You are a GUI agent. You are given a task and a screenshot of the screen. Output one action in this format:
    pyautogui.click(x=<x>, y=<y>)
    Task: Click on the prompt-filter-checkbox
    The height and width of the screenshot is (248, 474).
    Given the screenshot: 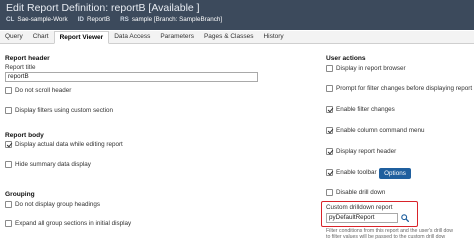 What is the action you would take?
    pyautogui.click(x=329, y=88)
    